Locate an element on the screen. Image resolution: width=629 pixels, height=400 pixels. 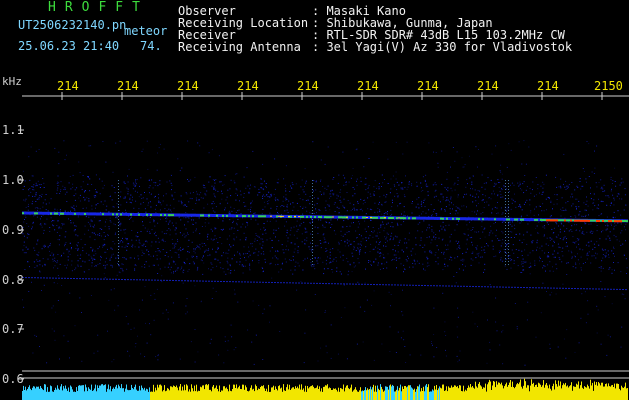
freq-tick-label: 1.0 is located at coordinates (13, 180).